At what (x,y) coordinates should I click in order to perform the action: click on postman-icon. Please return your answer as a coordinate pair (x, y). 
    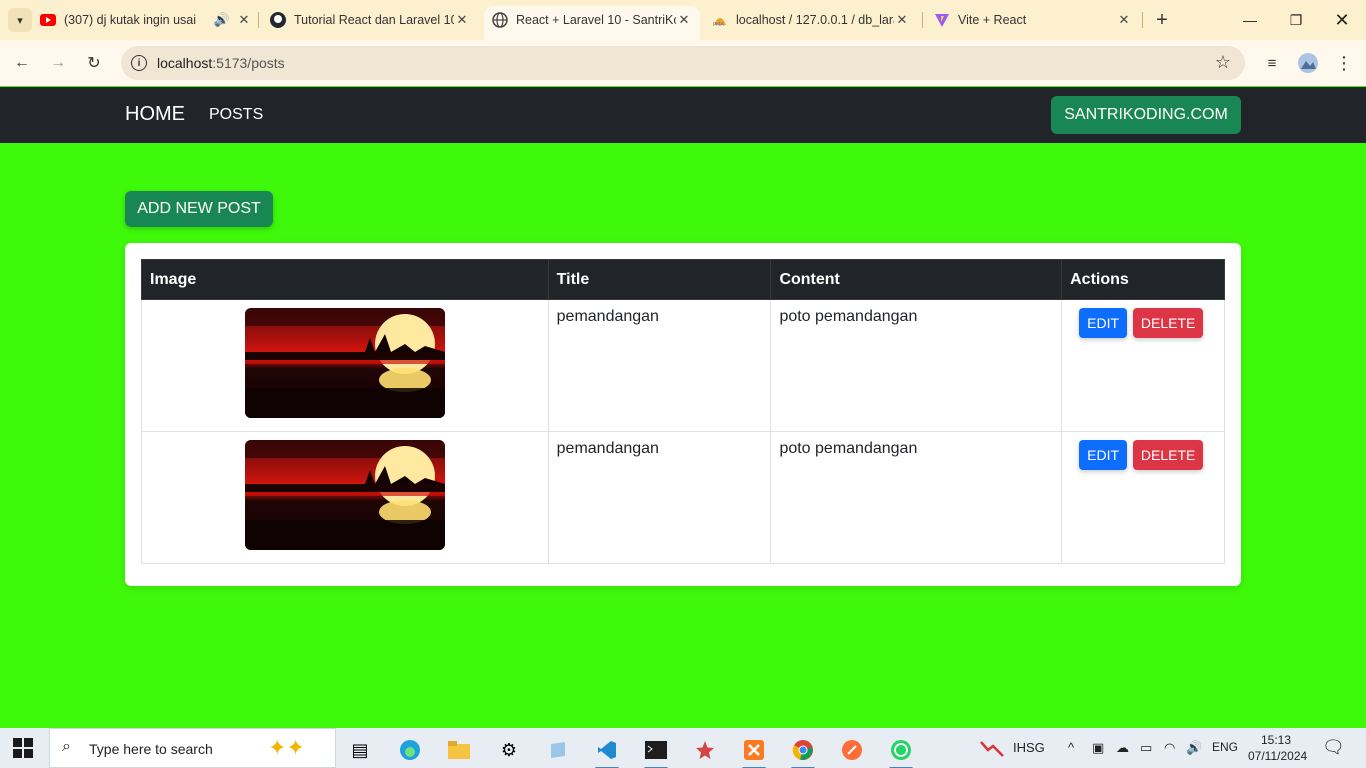
    Looking at the image, I should click on (852, 750).